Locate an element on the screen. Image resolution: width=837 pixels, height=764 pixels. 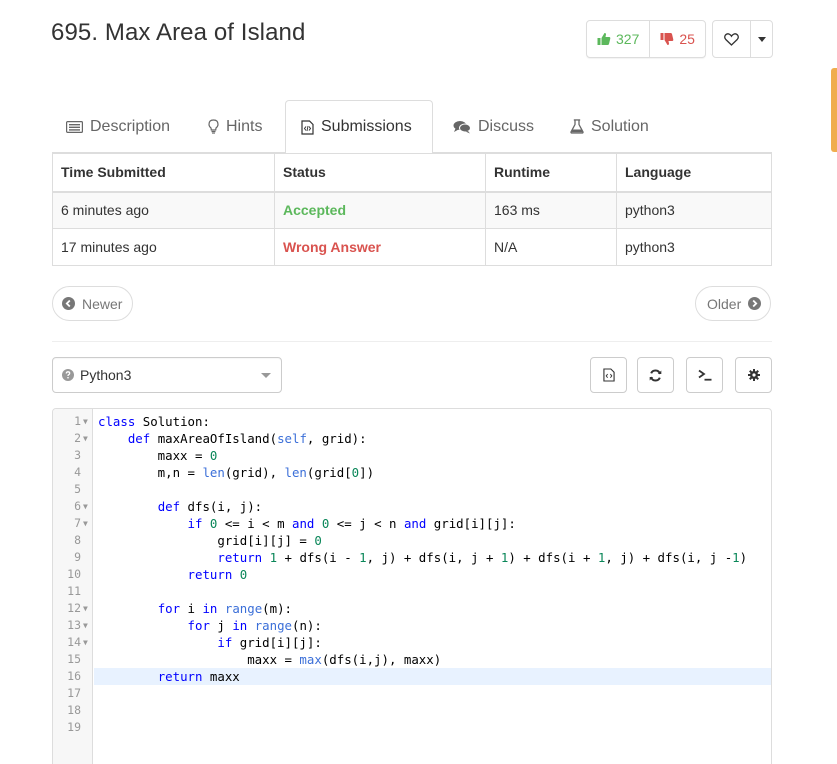
terminal-icon is located at coordinates (704, 375).